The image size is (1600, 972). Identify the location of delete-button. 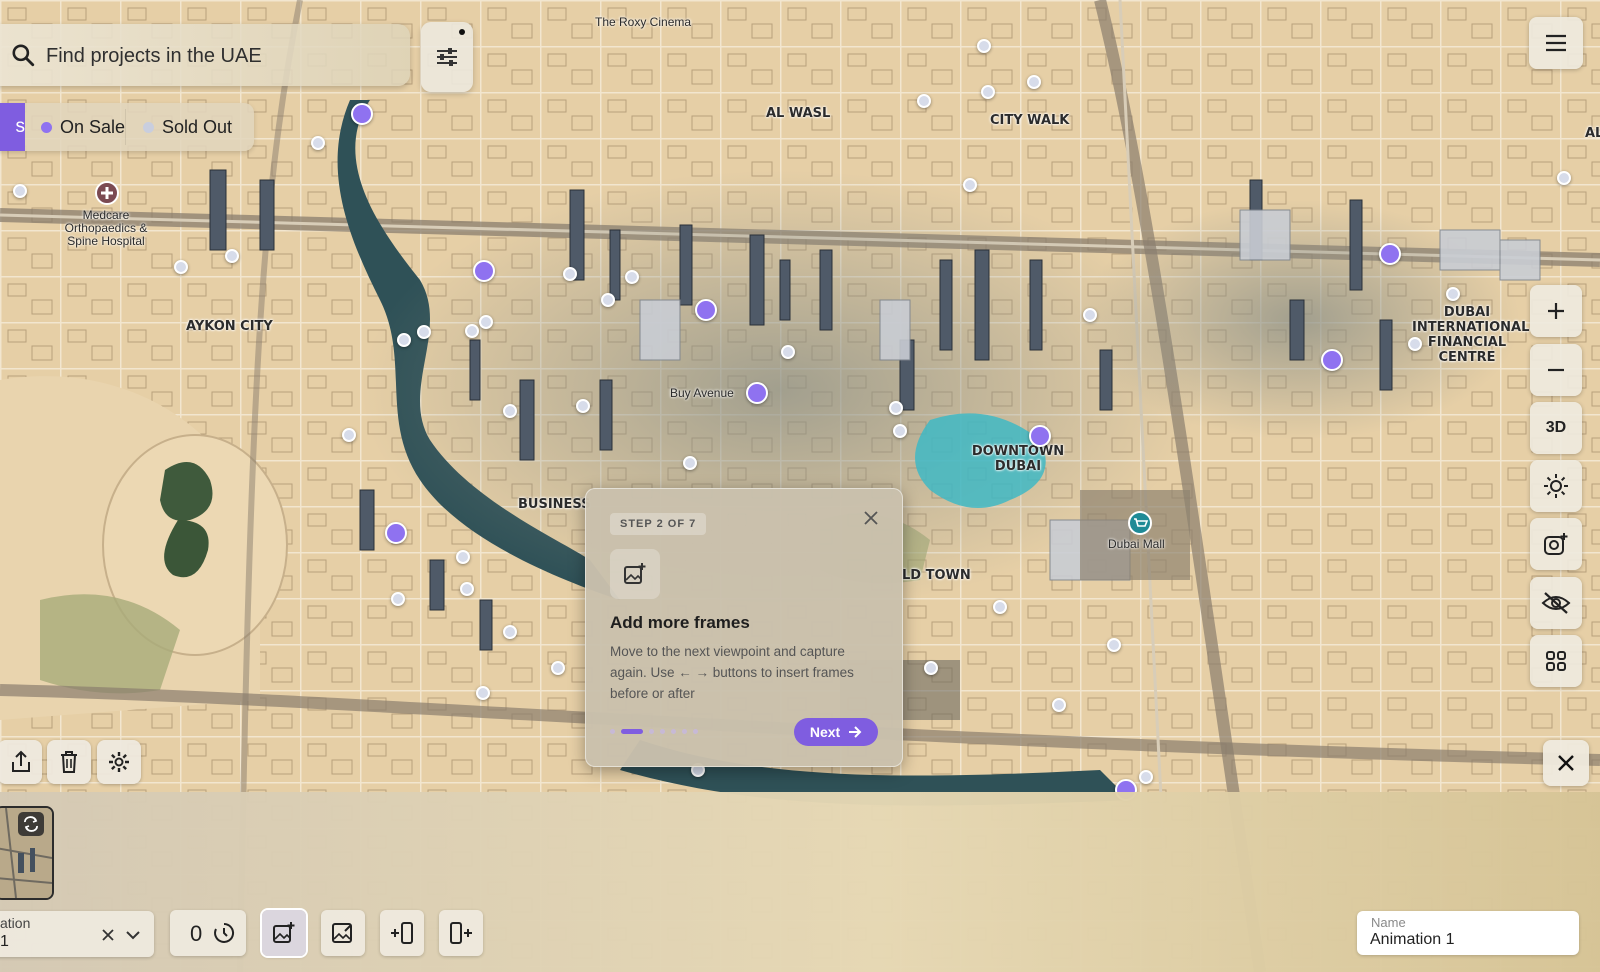
(69, 762).